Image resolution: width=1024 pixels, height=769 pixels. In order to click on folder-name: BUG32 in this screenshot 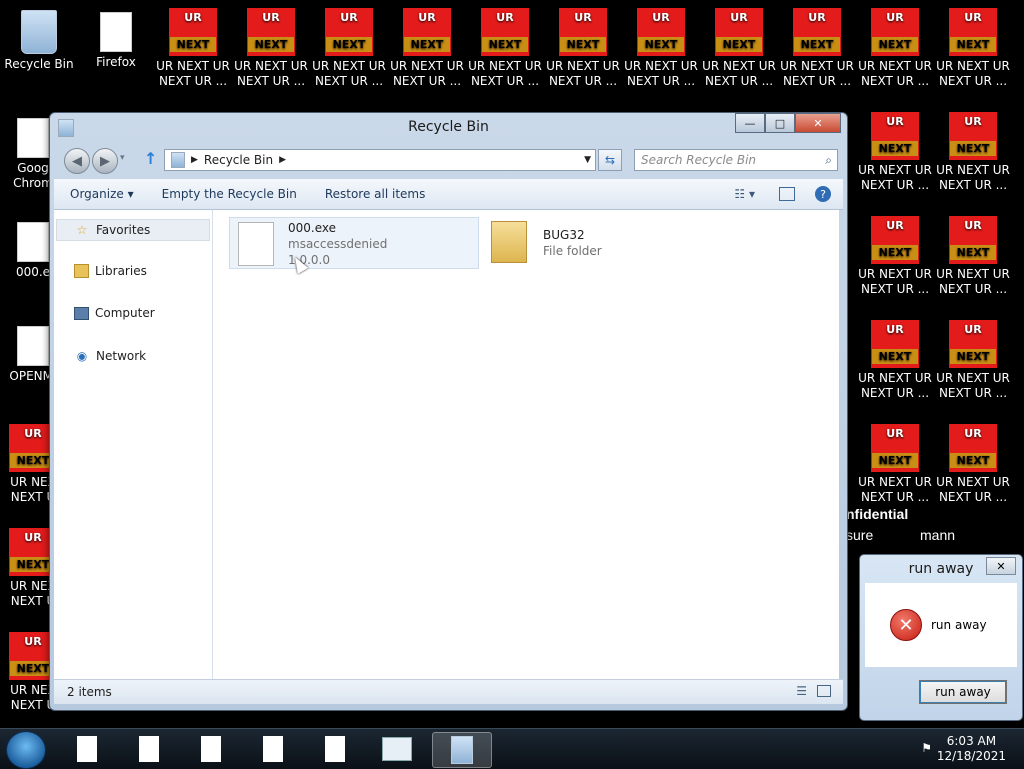, I will do `click(564, 235)`.